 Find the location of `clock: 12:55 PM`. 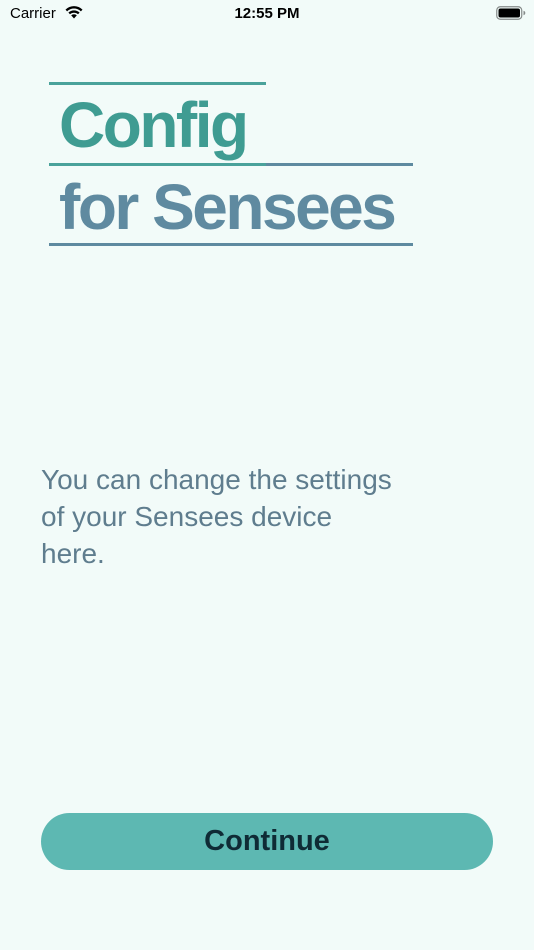

clock: 12:55 PM is located at coordinates (267, 13).